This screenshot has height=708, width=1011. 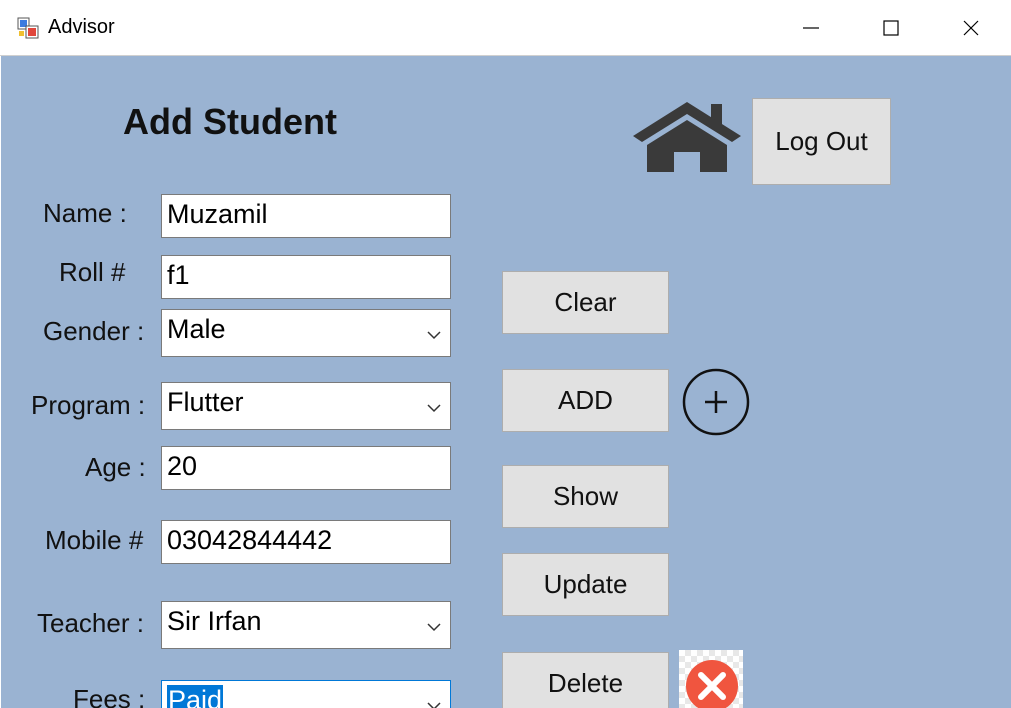 What do you see at coordinates (306, 216) in the screenshot?
I see `name-input: Muzamil` at bounding box center [306, 216].